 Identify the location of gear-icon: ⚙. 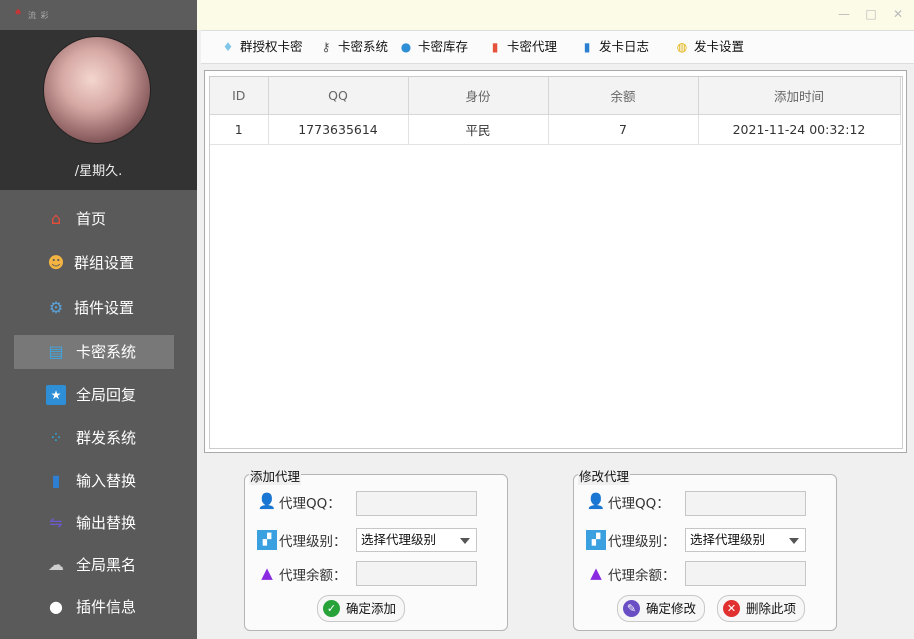
(56, 307).